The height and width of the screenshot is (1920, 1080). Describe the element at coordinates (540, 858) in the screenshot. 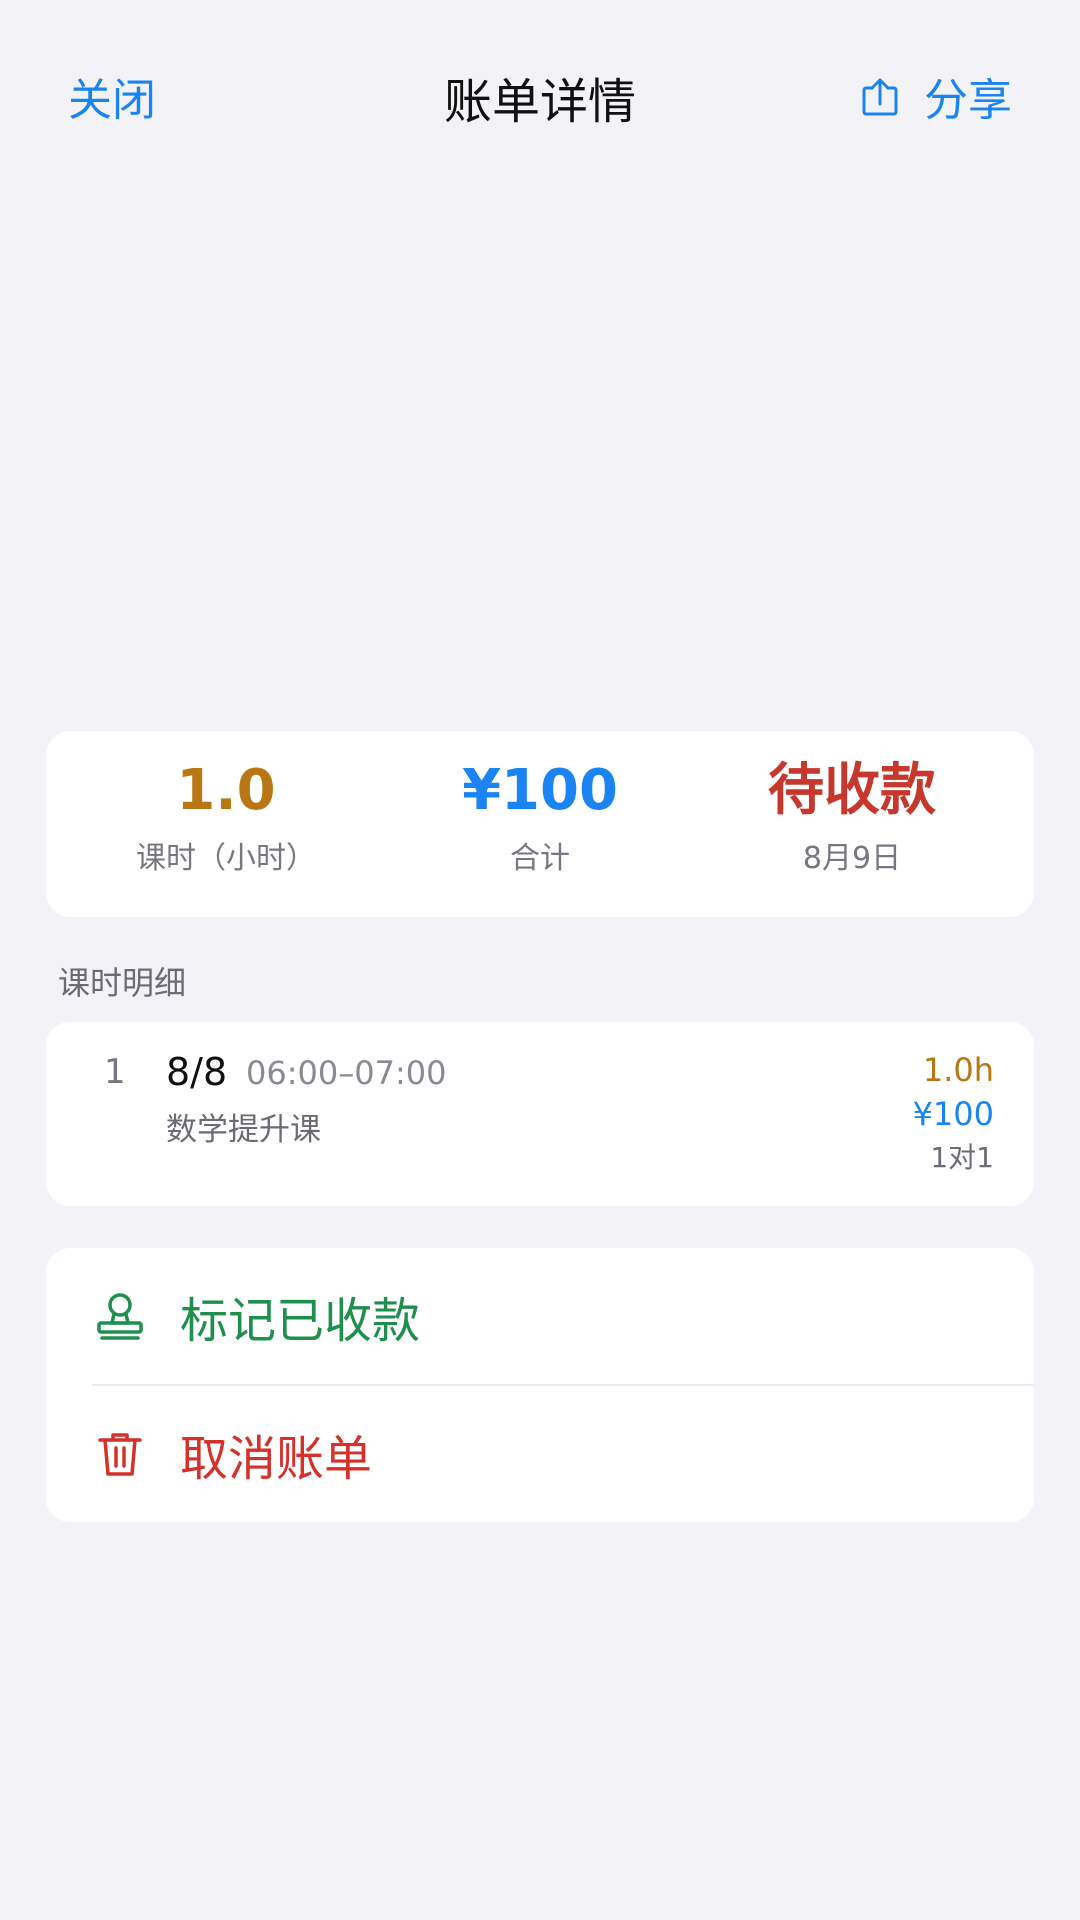

I see `total-label: 合计` at that location.